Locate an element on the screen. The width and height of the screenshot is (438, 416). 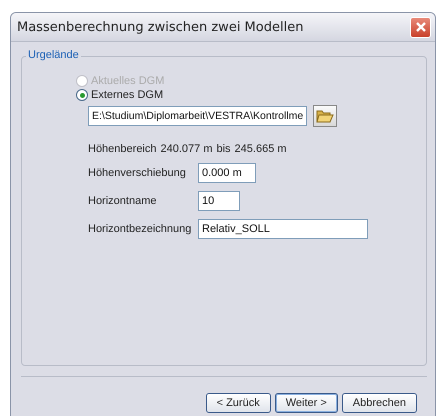
window-title: Massenberechnung zwischen zwei Modellen is located at coordinates (160, 27).